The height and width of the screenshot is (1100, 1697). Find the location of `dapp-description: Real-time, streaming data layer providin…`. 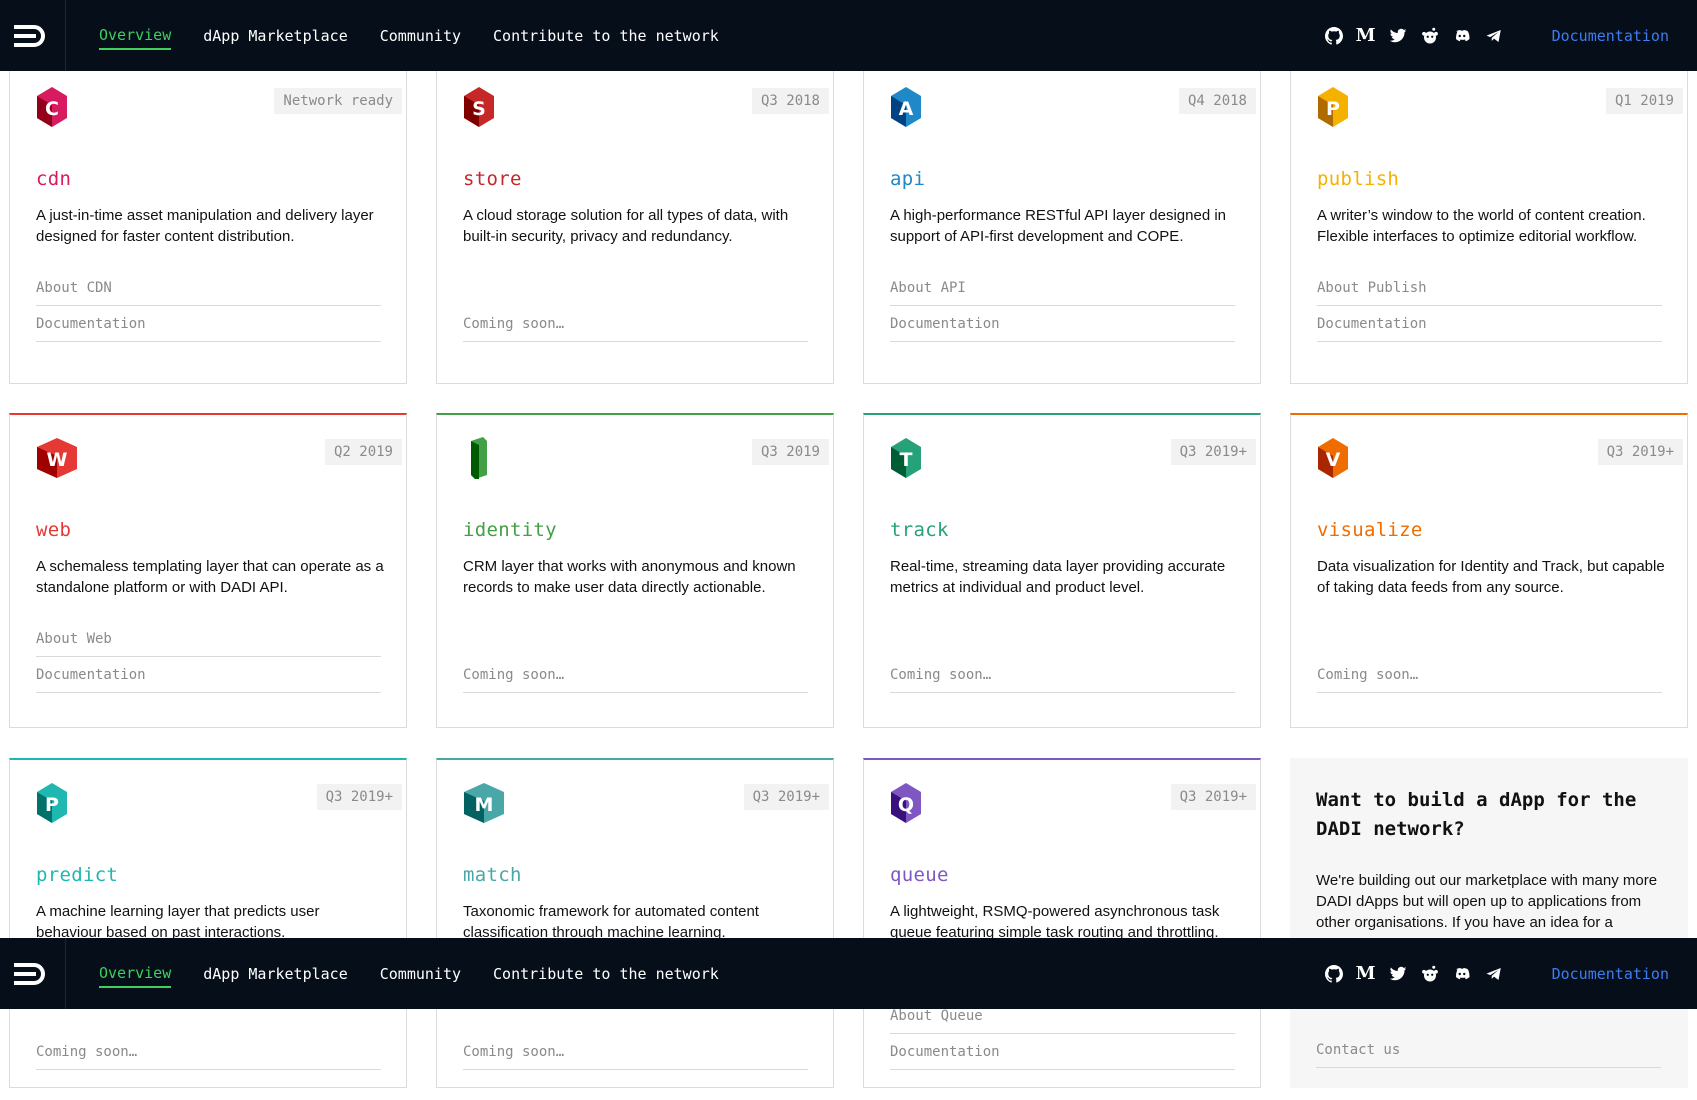

dapp-description: Real-time, streaming data layer providin… is located at coordinates (1058, 577).